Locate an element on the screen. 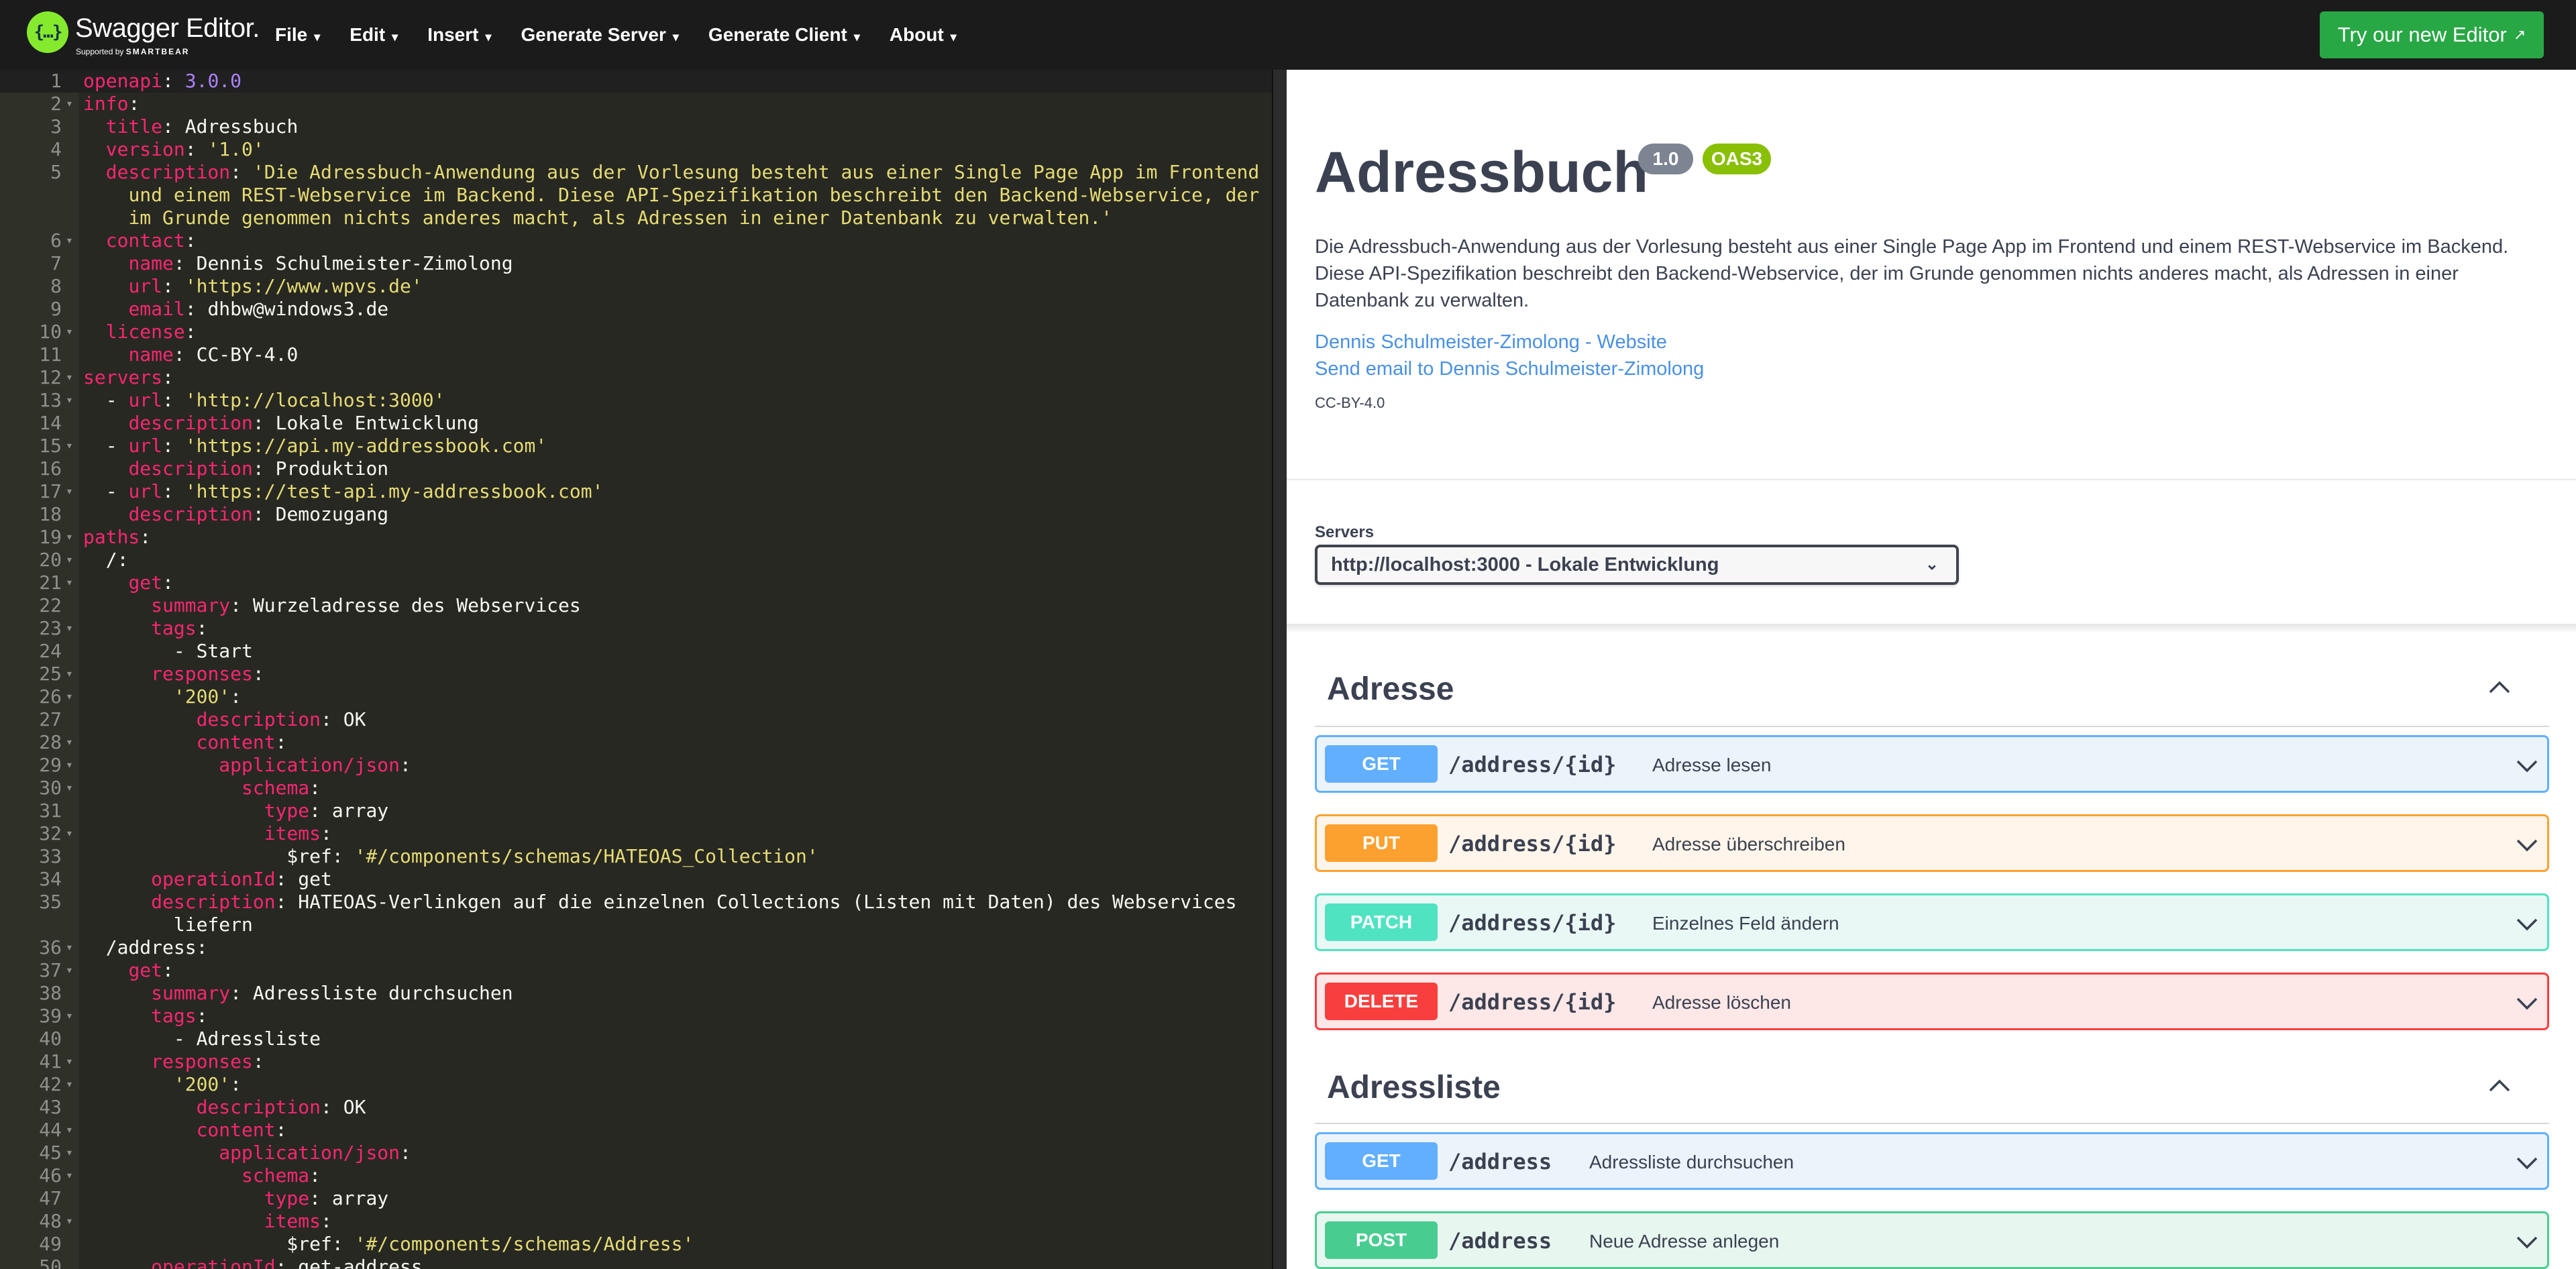 The width and height of the screenshot is (2576, 1269). editor-line: 27 description: OK is located at coordinates (636, 719).